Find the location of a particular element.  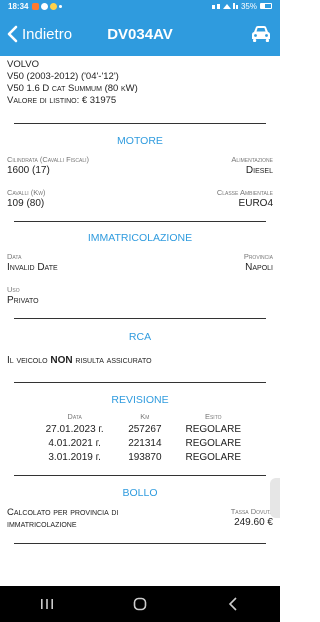

table-header: Data Km Esito is located at coordinates (143, 417).